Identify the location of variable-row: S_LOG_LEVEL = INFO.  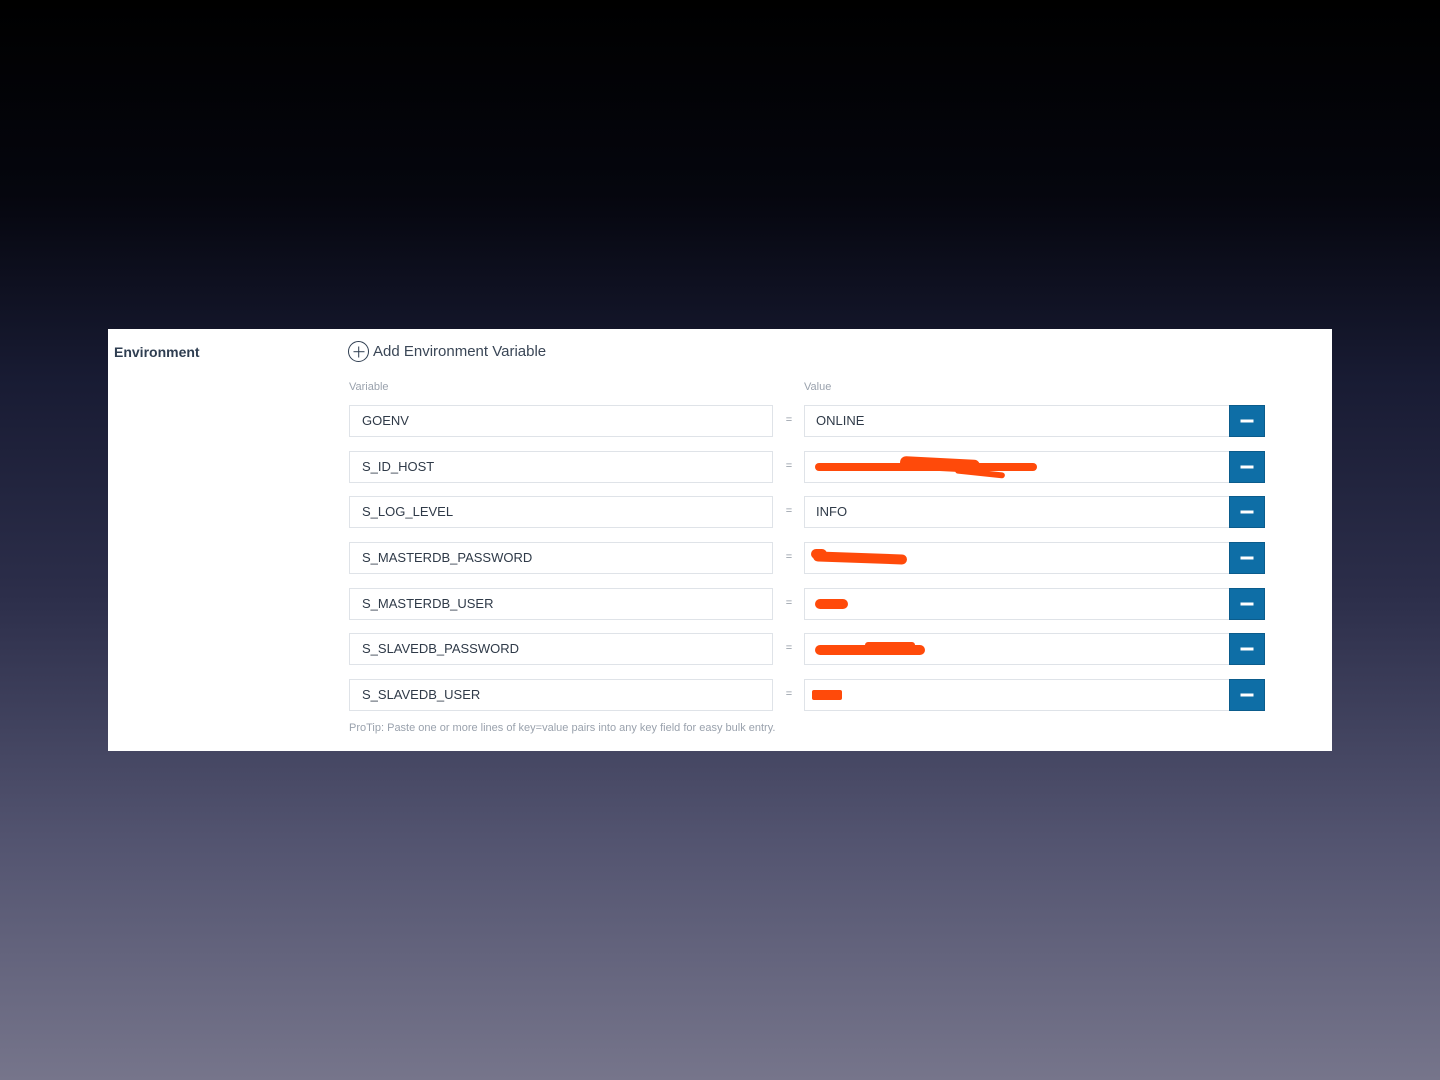
(807, 512).